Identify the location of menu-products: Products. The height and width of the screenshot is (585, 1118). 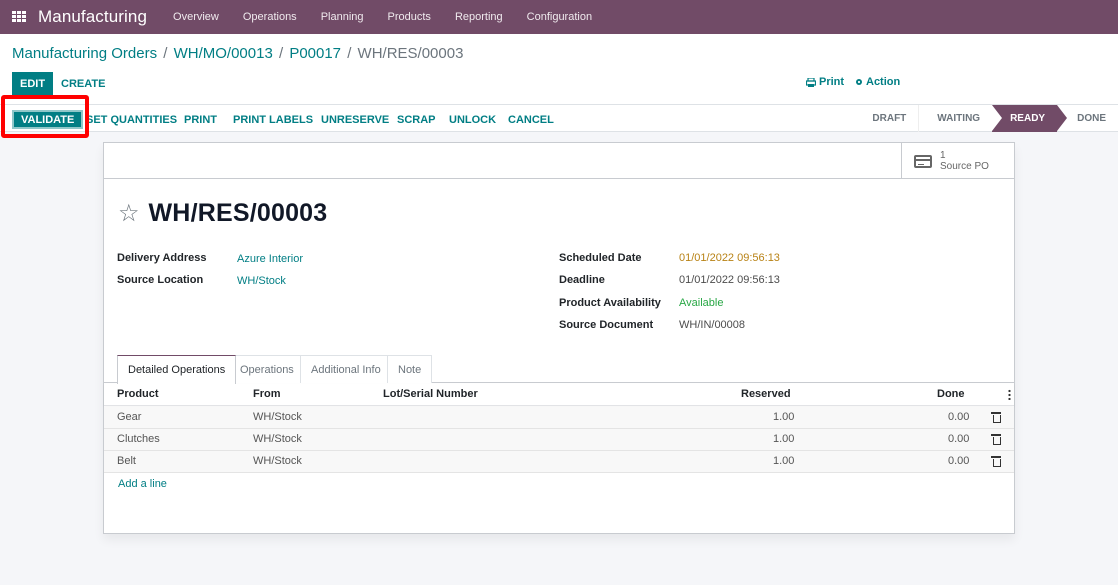
(409, 17).